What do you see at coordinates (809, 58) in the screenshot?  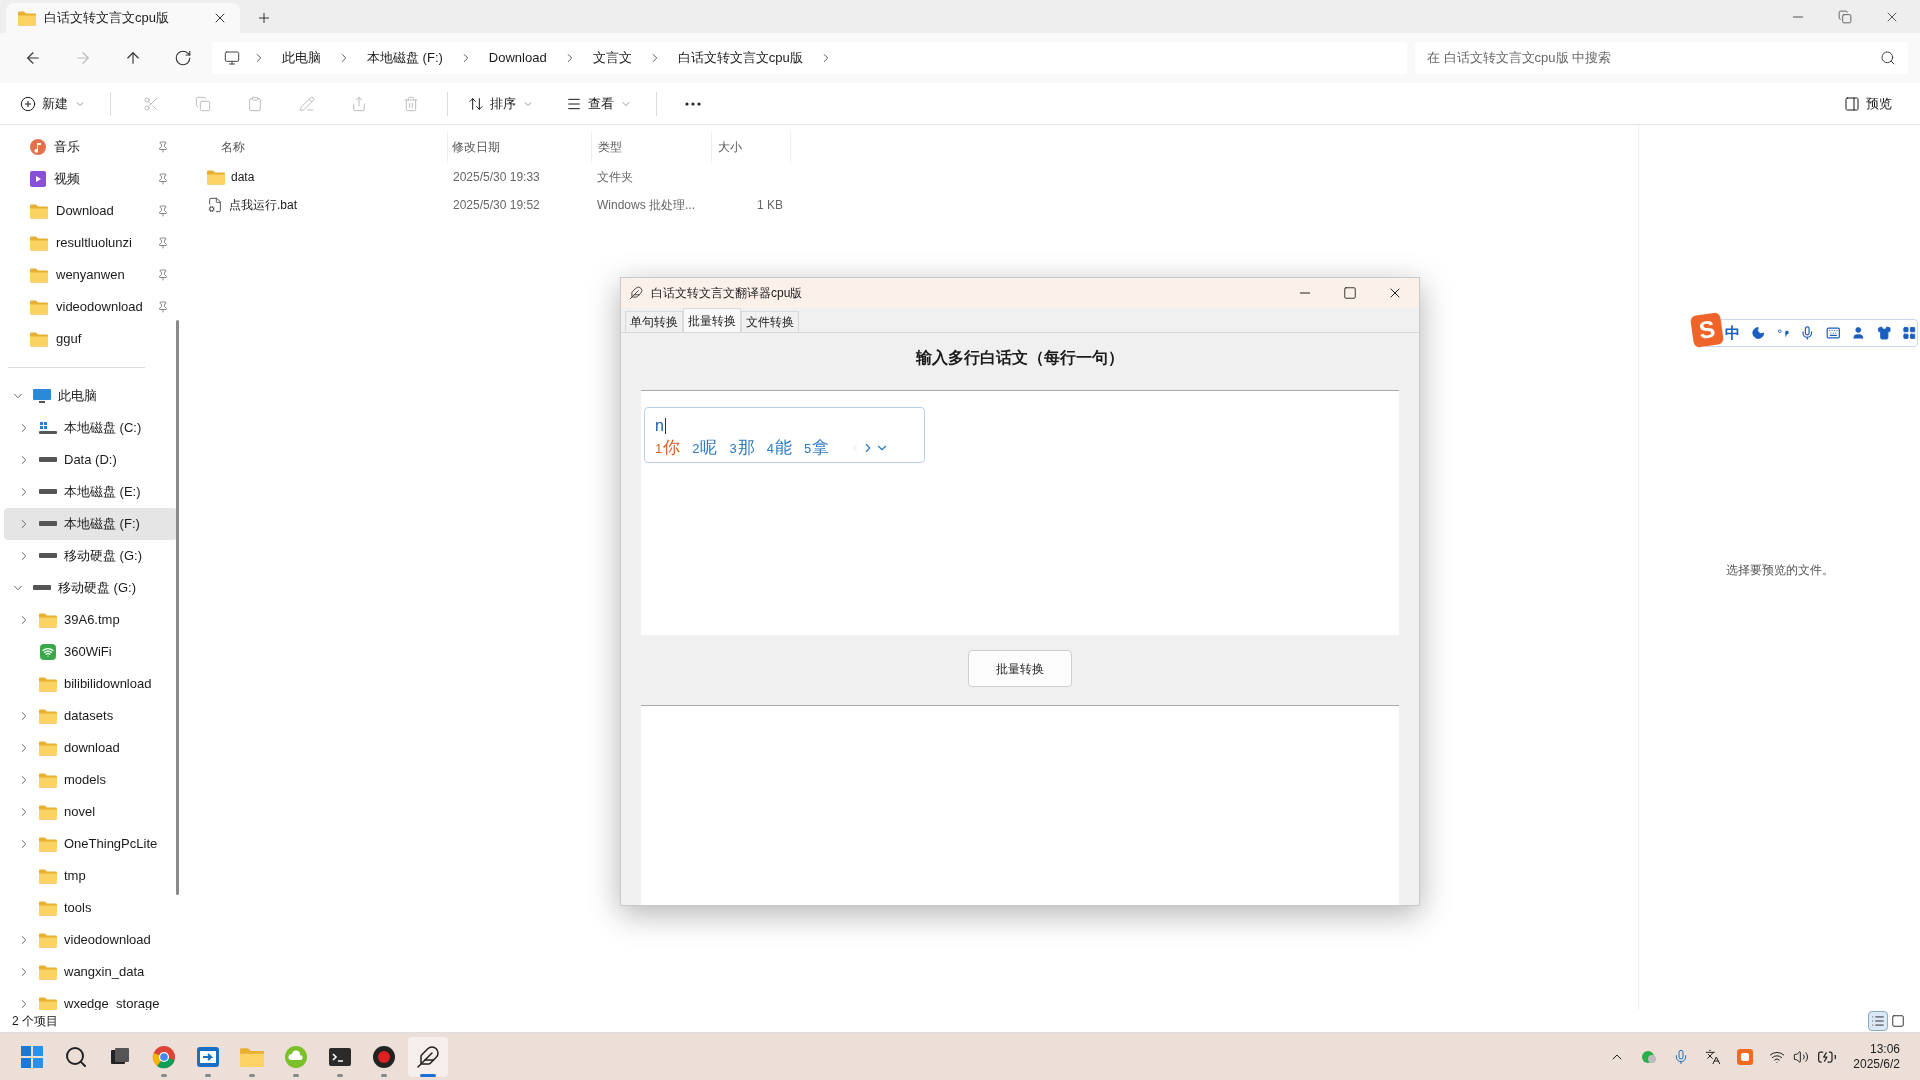 I see `address-bar: 此电脑 本地磁盘 (F:) Download 文言文 白话文转文言文cpu版` at bounding box center [809, 58].